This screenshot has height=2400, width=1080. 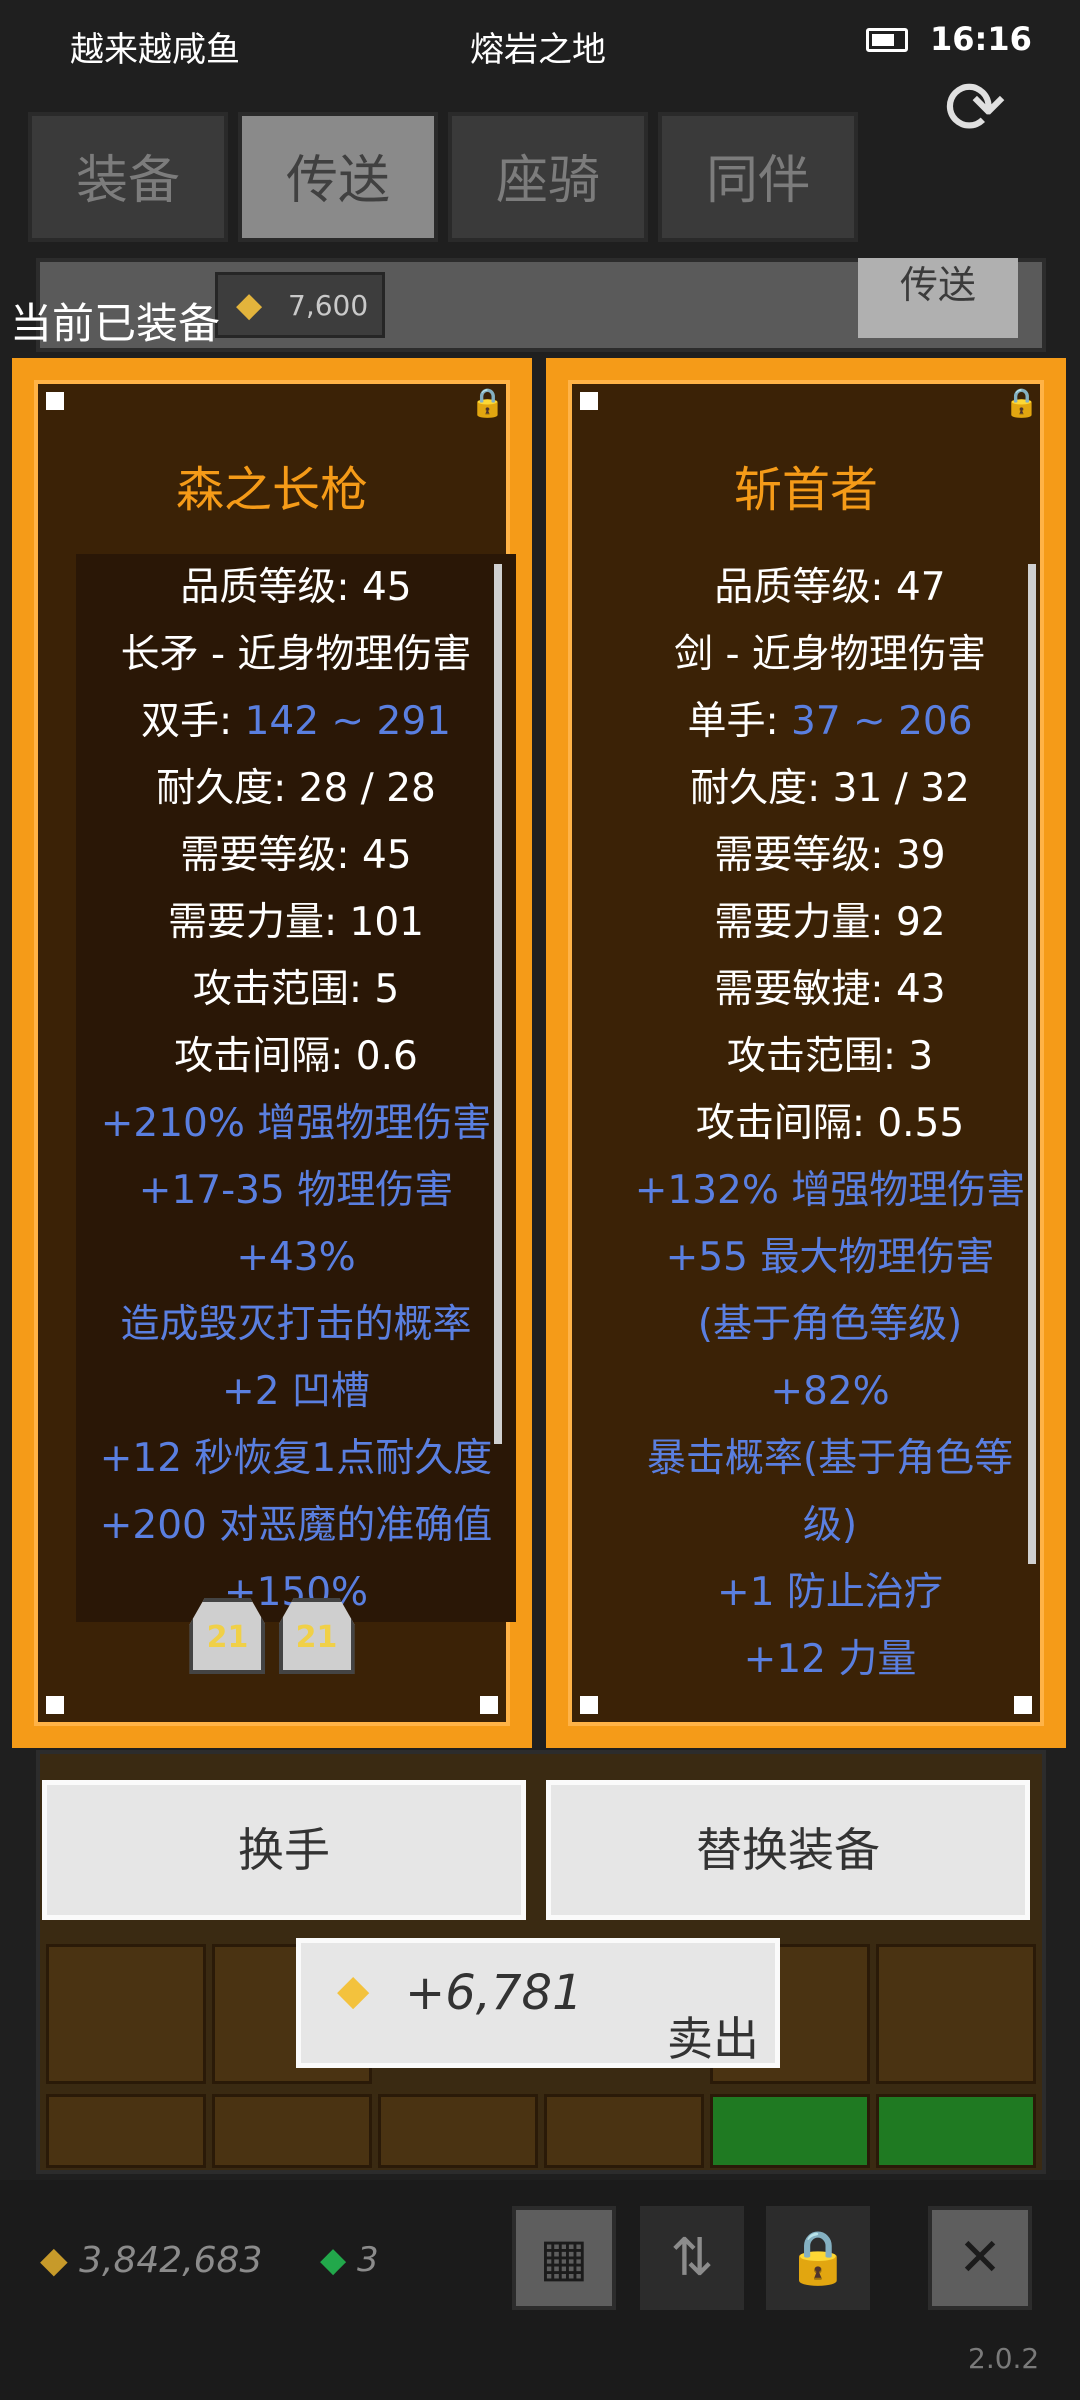 What do you see at coordinates (788, 1850) in the screenshot?
I see `replace-equipment-button: 替换装备` at bounding box center [788, 1850].